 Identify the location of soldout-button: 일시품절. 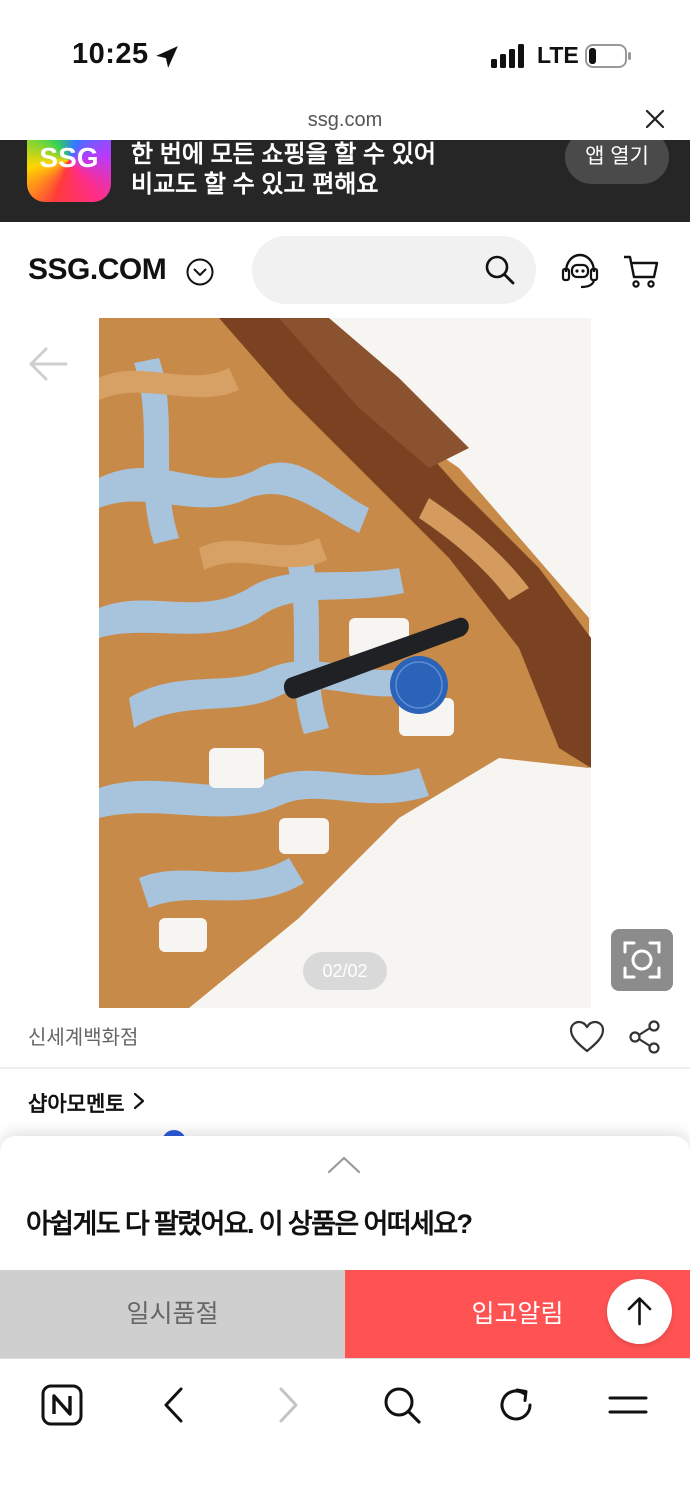
(172, 1314).